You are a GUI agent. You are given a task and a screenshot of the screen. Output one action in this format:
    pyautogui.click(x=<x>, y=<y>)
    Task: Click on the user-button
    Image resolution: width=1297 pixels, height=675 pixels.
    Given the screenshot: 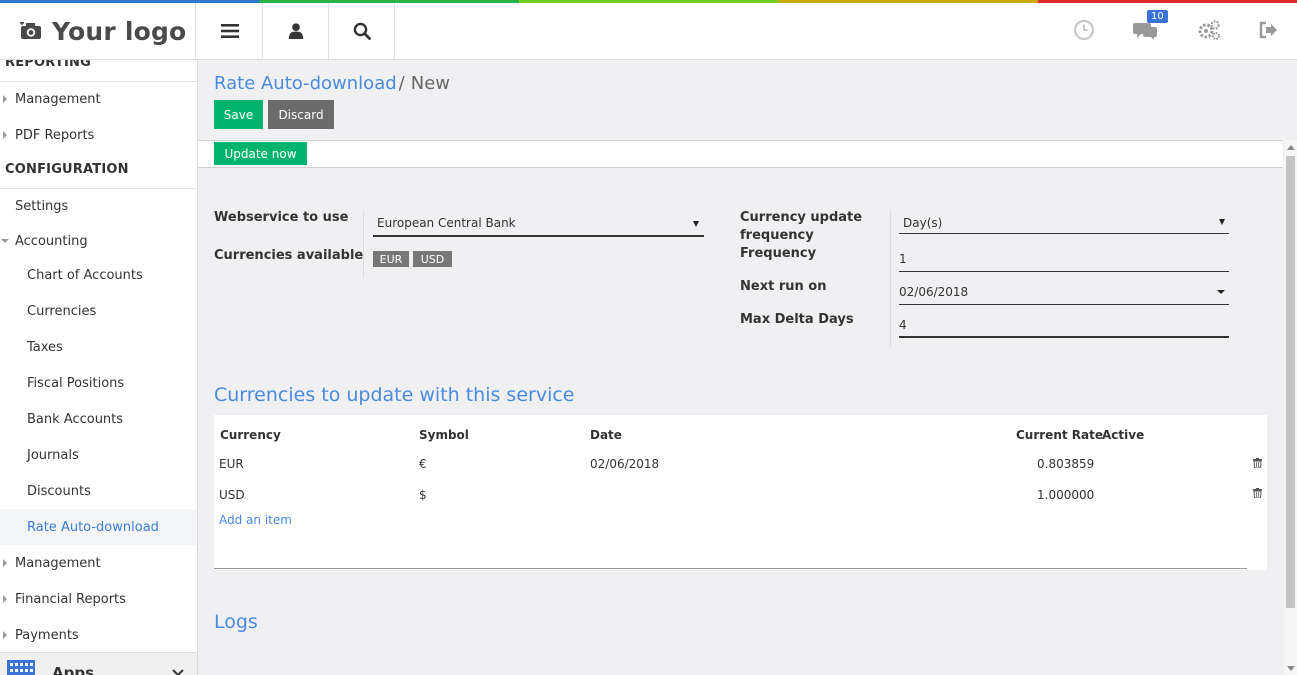 What is the action you would take?
    pyautogui.click(x=296, y=31)
    